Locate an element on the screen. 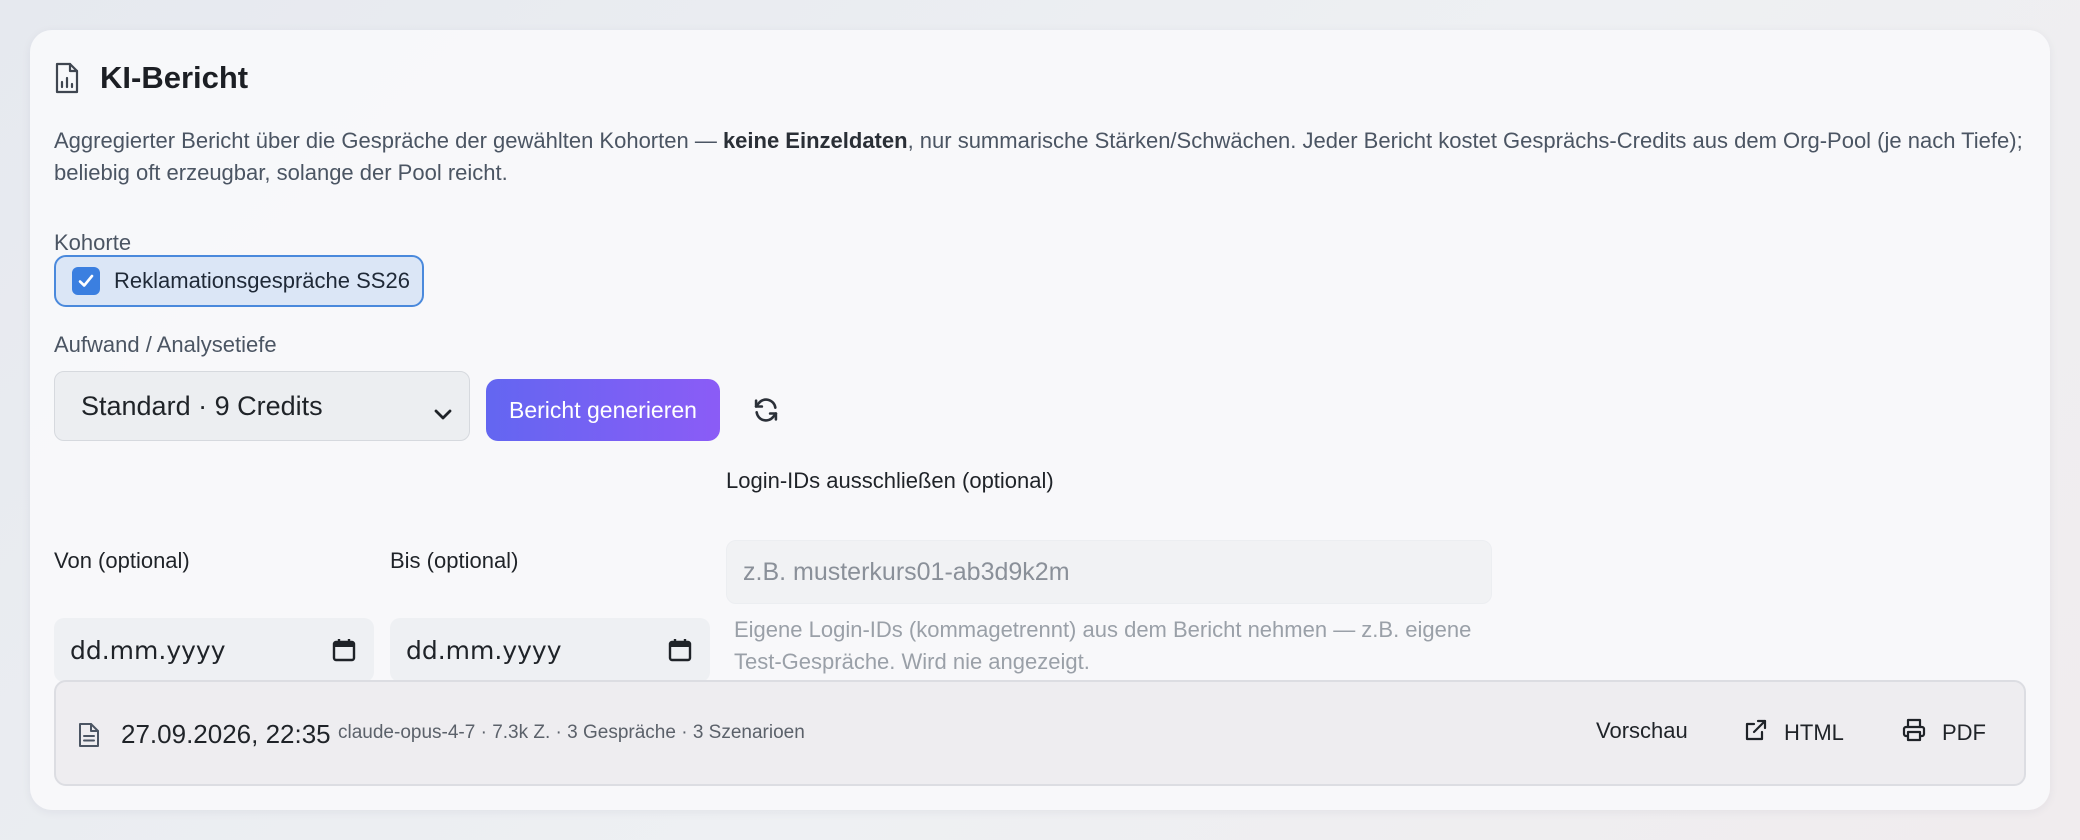 Image resolution: width=2080 pixels, height=840 pixels. cohort-chip-reklamation: Reklamationsgespräche SS26 is located at coordinates (239, 281).